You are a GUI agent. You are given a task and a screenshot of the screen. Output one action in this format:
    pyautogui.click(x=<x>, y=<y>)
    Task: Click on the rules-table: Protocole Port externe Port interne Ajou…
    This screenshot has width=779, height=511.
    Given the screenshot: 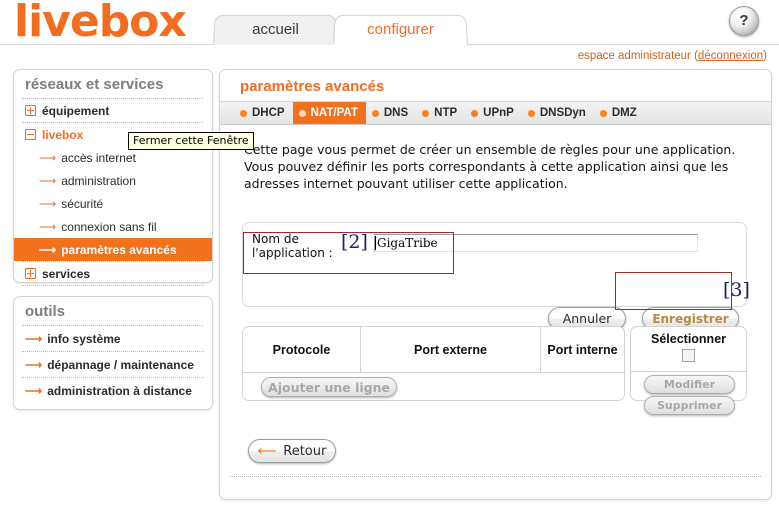 What is the action you would take?
    pyautogui.click(x=433, y=363)
    